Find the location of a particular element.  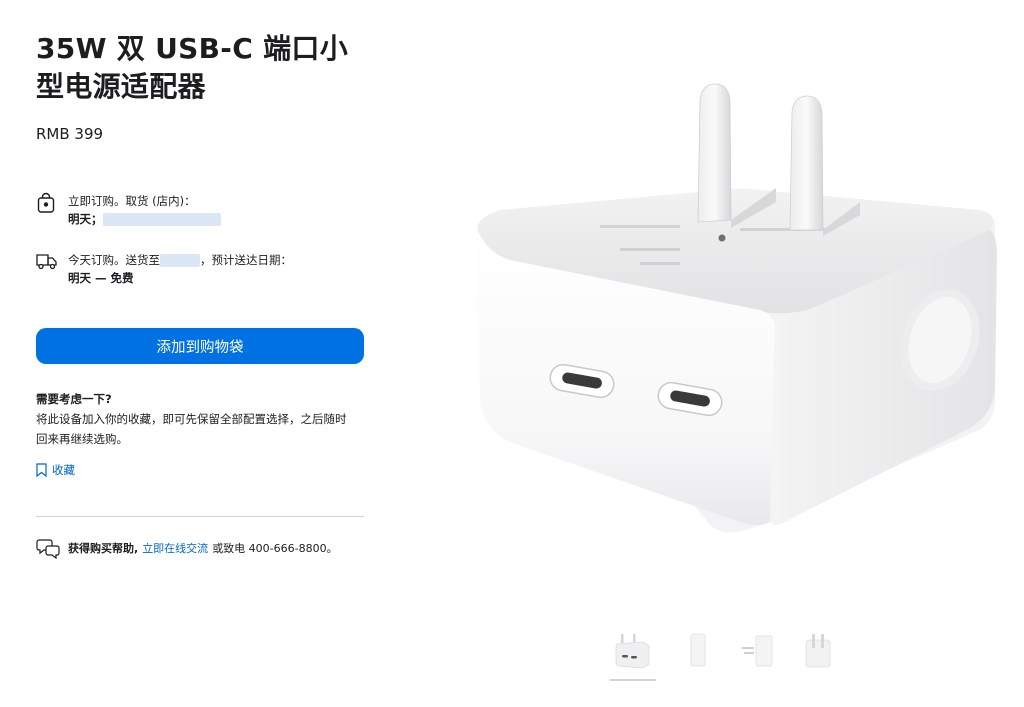

truck-icon is located at coordinates (47, 262).